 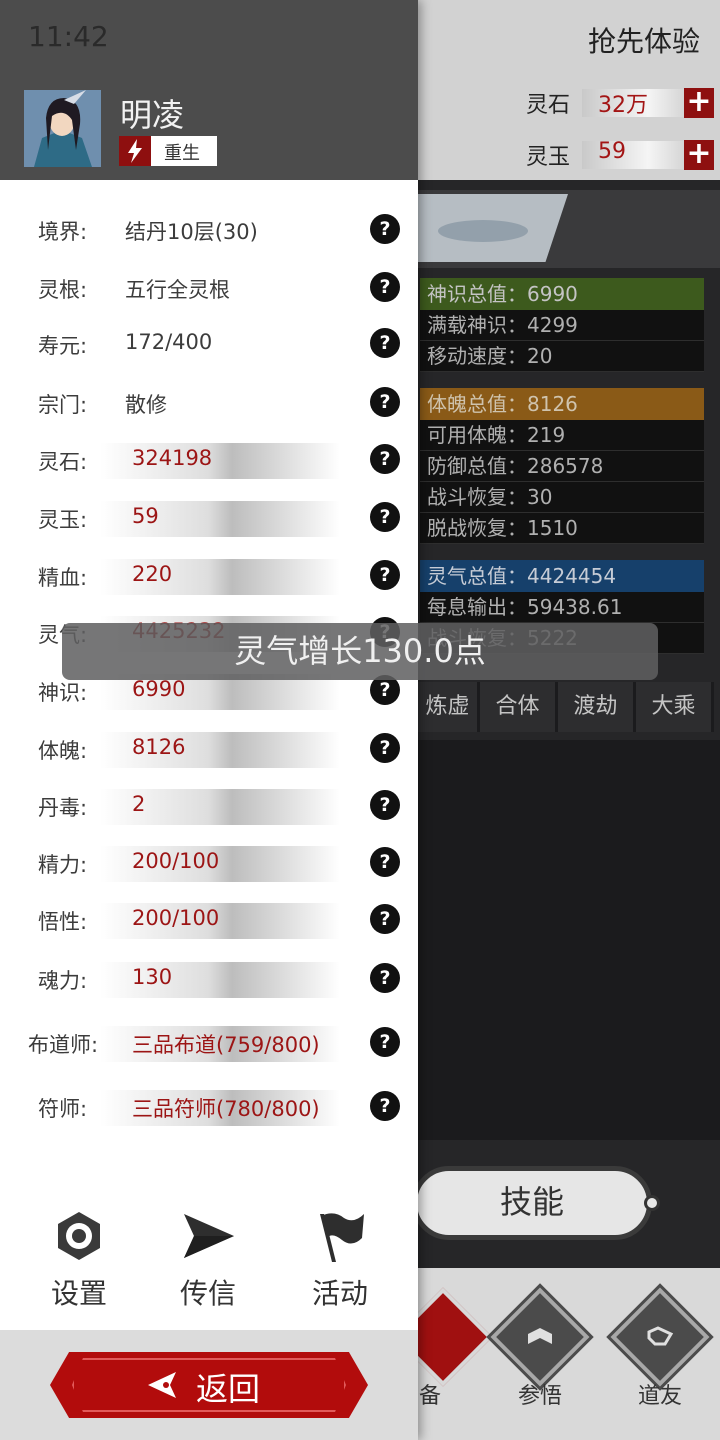 I want to click on add-spirit-stone-button: +, so click(x=699, y=102).